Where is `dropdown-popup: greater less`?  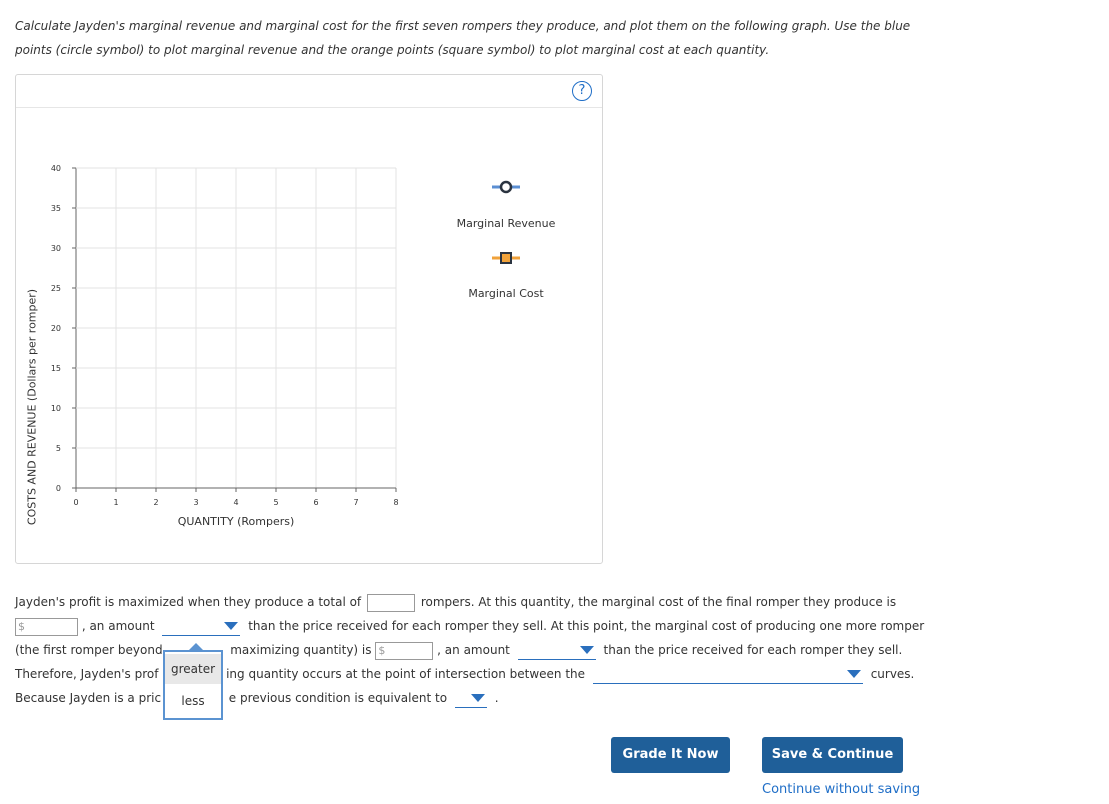 dropdown-popup: greater less is located at coordinates (193, 681).